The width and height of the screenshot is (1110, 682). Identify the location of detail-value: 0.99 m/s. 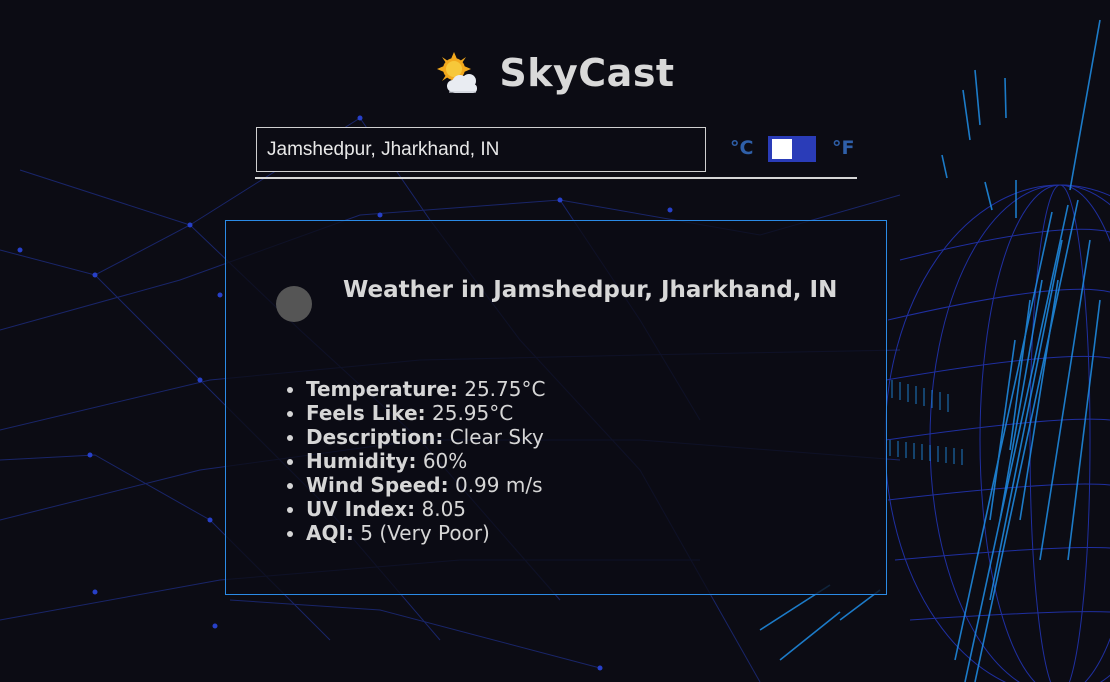
(498, 485).